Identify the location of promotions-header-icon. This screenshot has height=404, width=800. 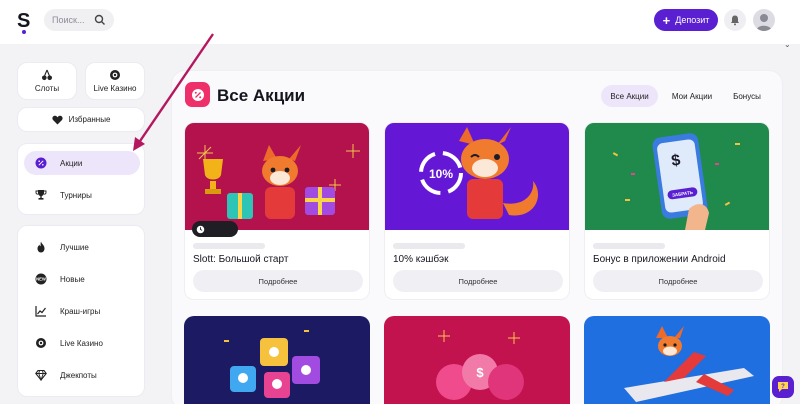
(197, 94).